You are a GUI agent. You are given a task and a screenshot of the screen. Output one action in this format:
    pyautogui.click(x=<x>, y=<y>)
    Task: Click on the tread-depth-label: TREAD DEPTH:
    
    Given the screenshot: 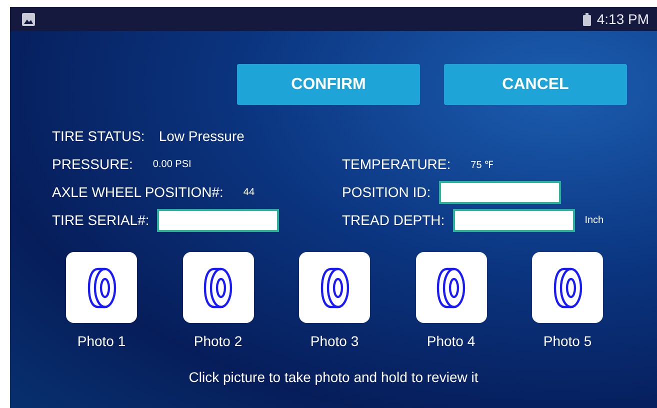 What is the action you would take?
    pyautogui.click(x=393, y=220)
    